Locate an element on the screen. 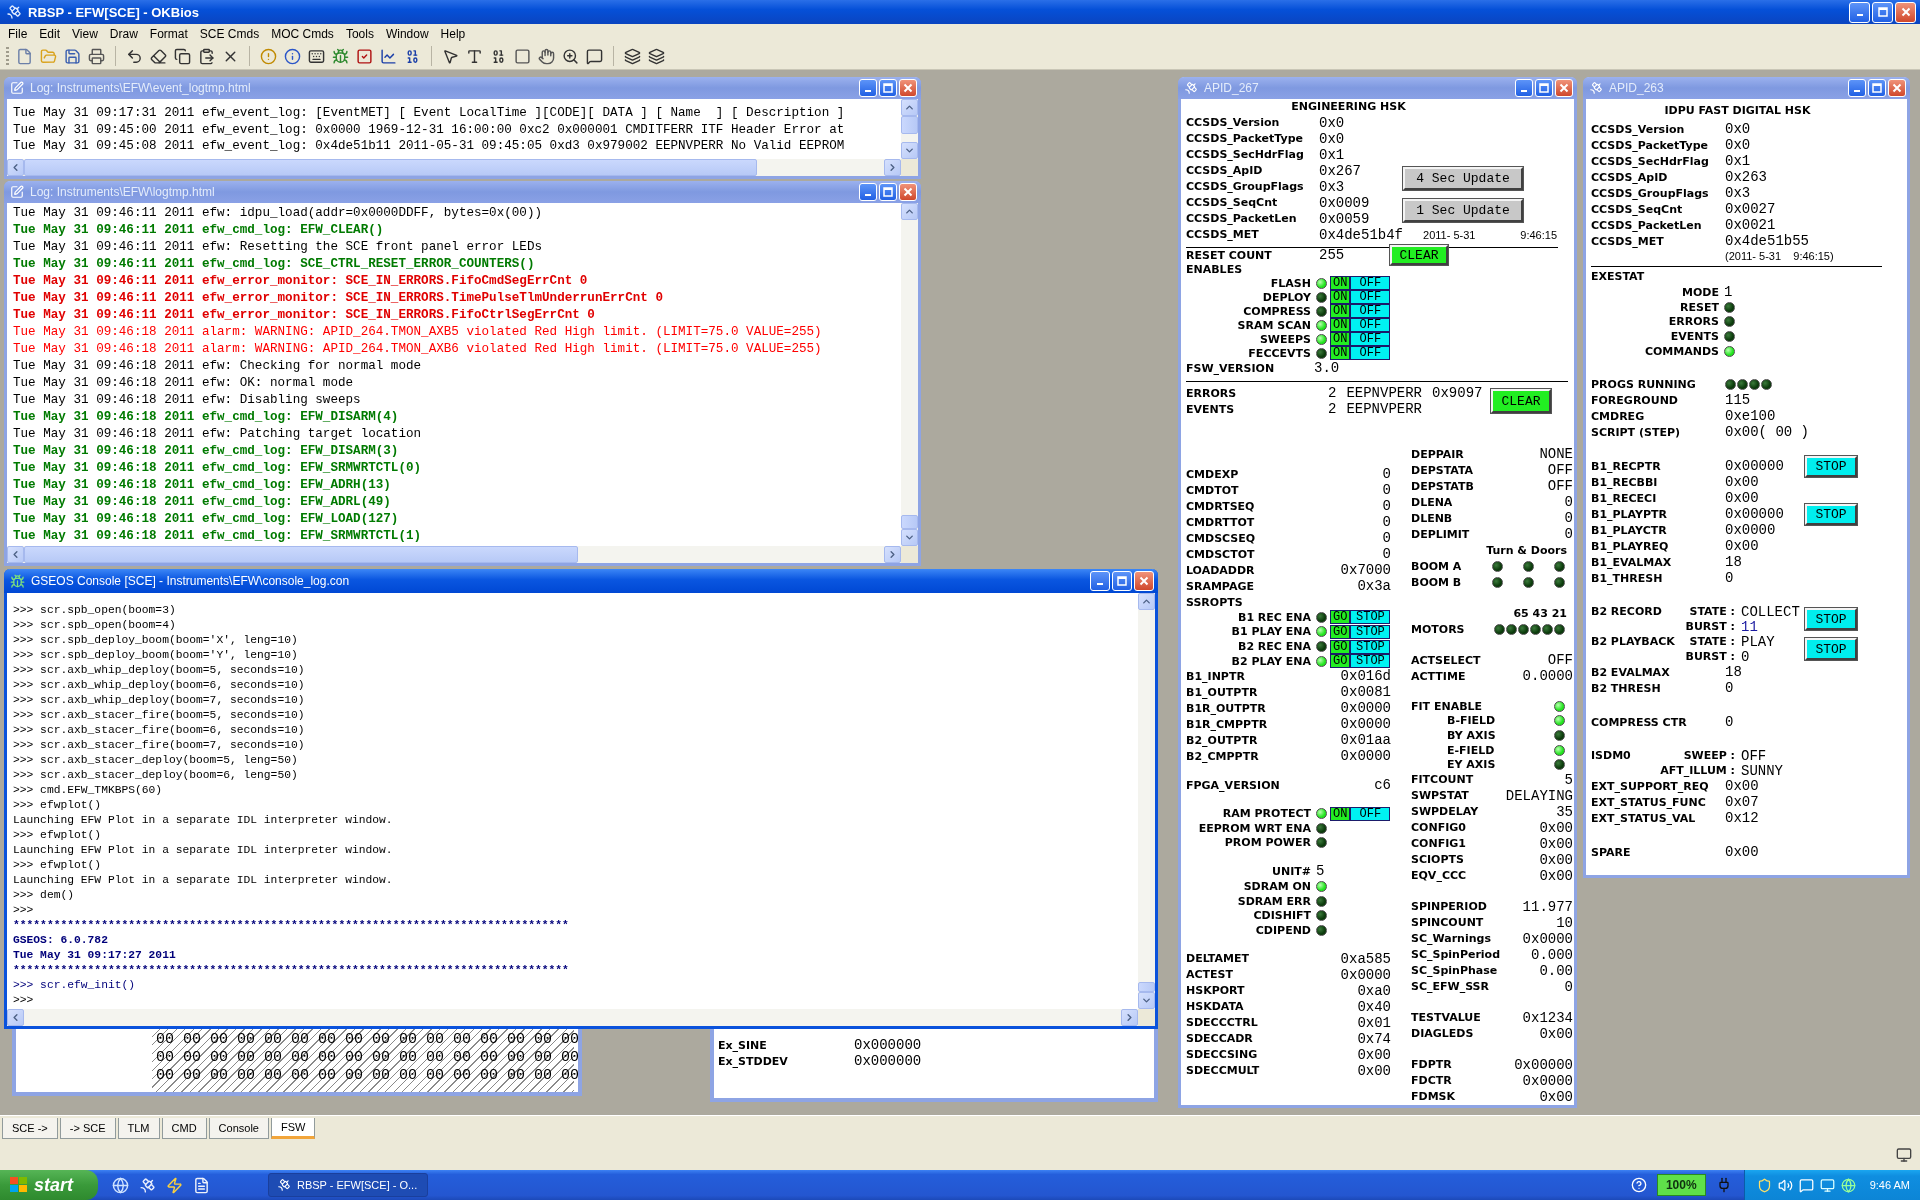 This screenshot has height=1200, width=1920. start-button: start is located at coordinates (49, 1185).